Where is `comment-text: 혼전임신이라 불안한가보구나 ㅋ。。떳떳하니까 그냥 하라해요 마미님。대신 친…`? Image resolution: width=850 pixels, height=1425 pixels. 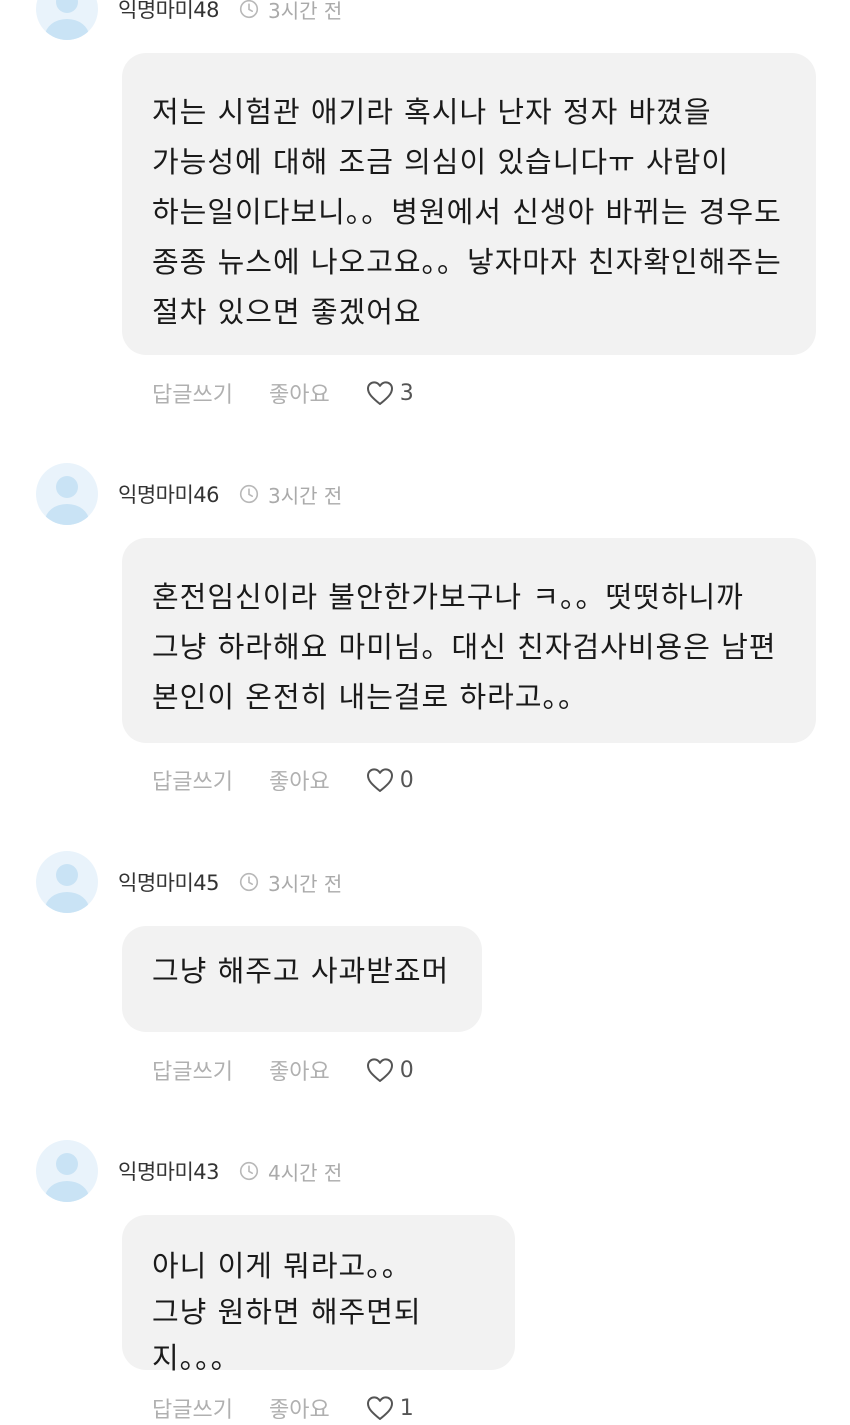
comment-text: 혼전임신이라 불안한가보구나 ㅋ。。떳떳하니까 그냥 하라해요 마미님。대신 친… is located at coordinates (464, 647).